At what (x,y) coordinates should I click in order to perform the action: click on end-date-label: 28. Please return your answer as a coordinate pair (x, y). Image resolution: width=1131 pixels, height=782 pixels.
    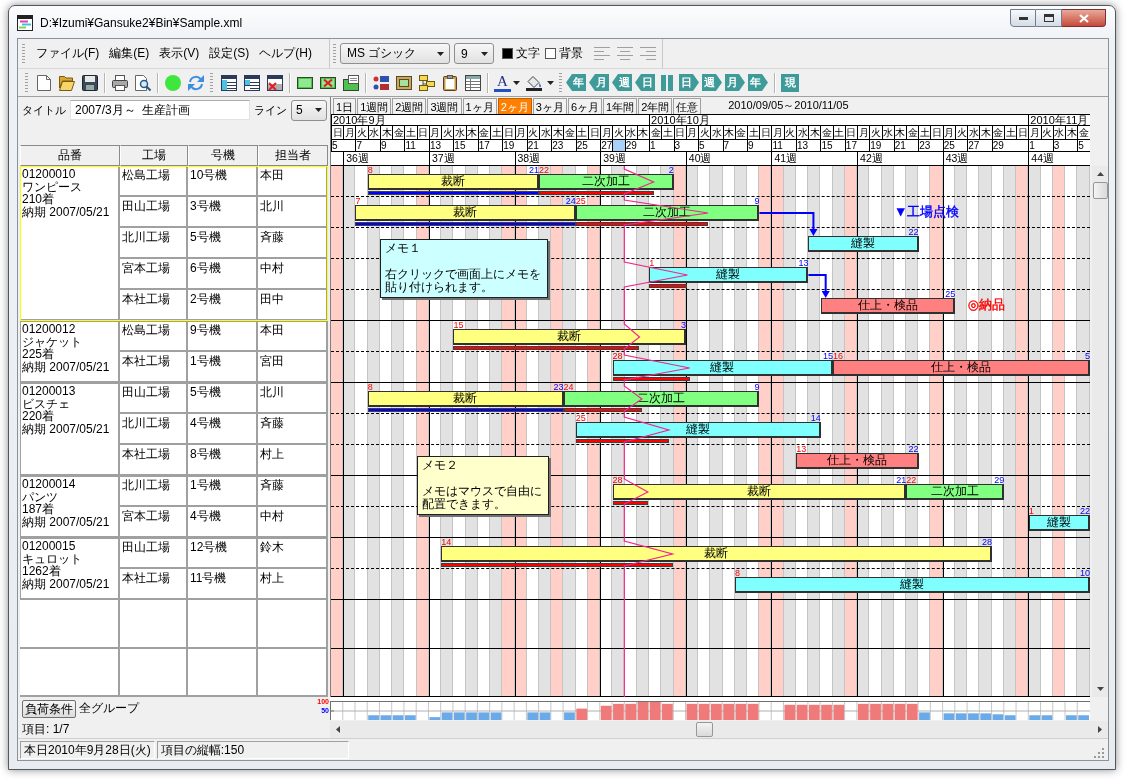
    Looking at the image, I should click on (987, 542).